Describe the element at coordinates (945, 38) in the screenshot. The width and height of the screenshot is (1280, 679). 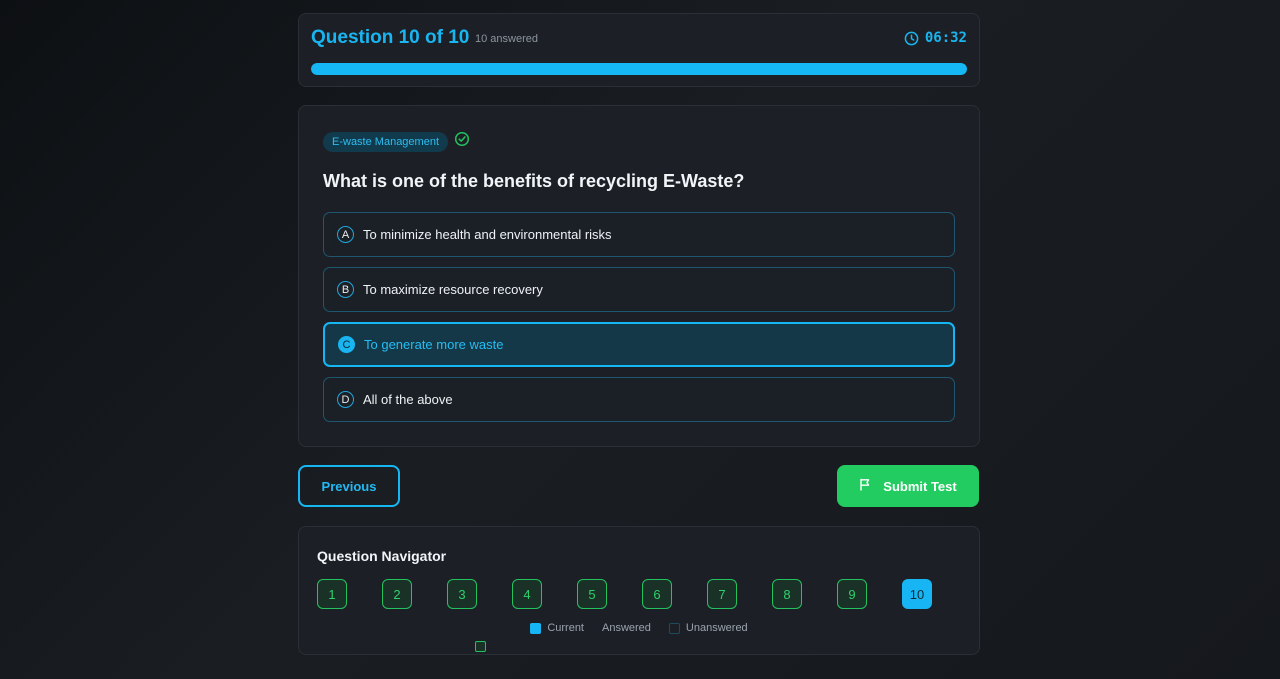
I see `timer-value: 06:32` at that location.